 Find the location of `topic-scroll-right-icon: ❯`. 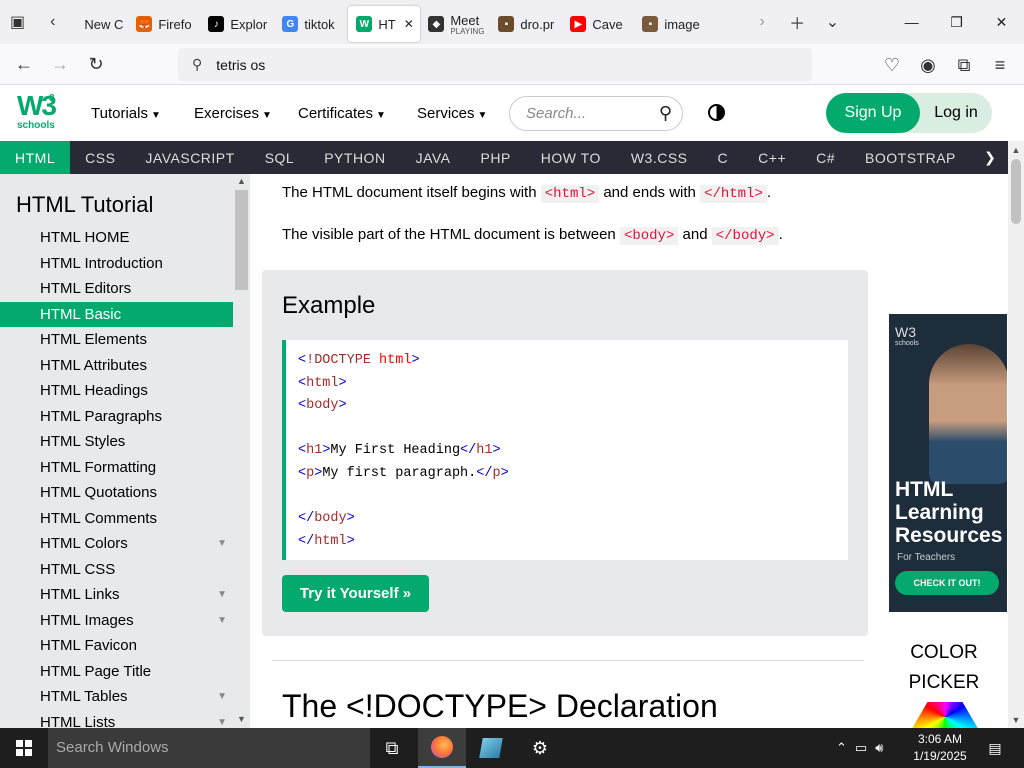

topic-scroll-right-icon: ❯ is located at coordinates (990, 157).